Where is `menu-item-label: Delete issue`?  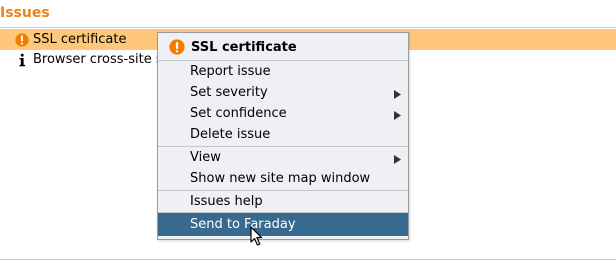 menu-item-label: Delete issue is located at coordinates (230, 134).